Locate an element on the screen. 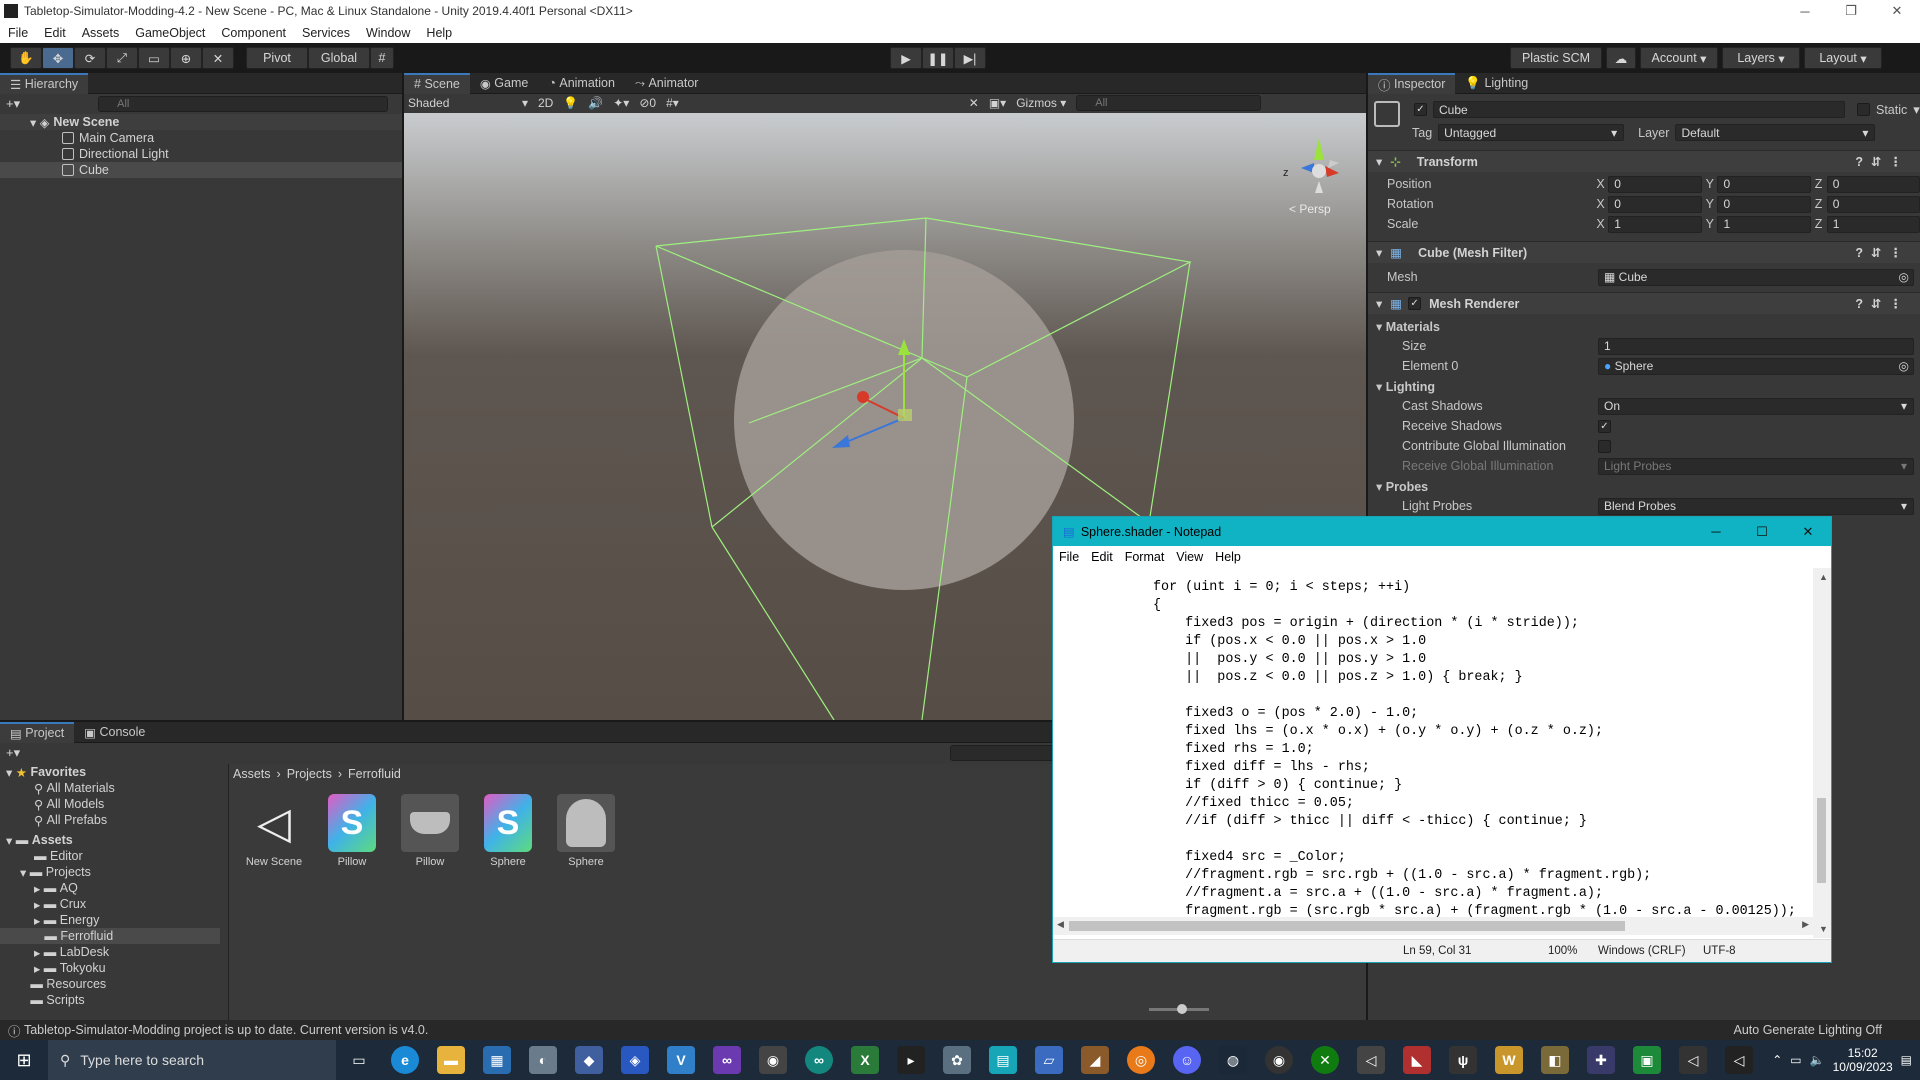  static-checkbox is located at coordinates (1863, 109).